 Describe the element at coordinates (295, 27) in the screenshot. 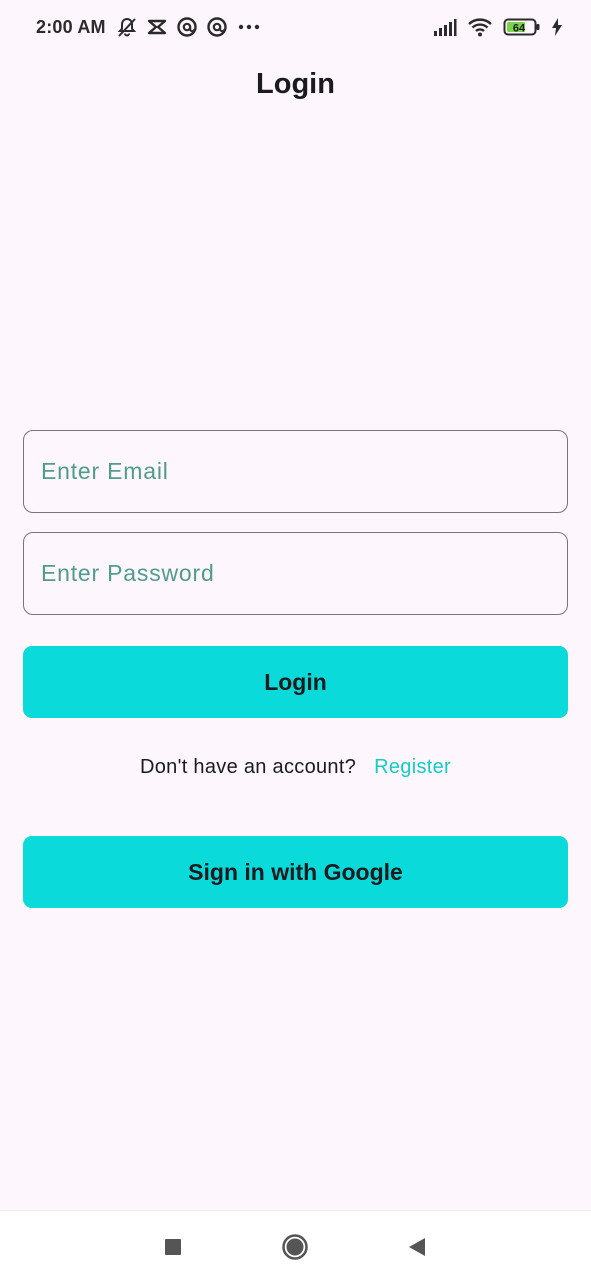

I see `status-bar: 2:00 AM 64` at that location.